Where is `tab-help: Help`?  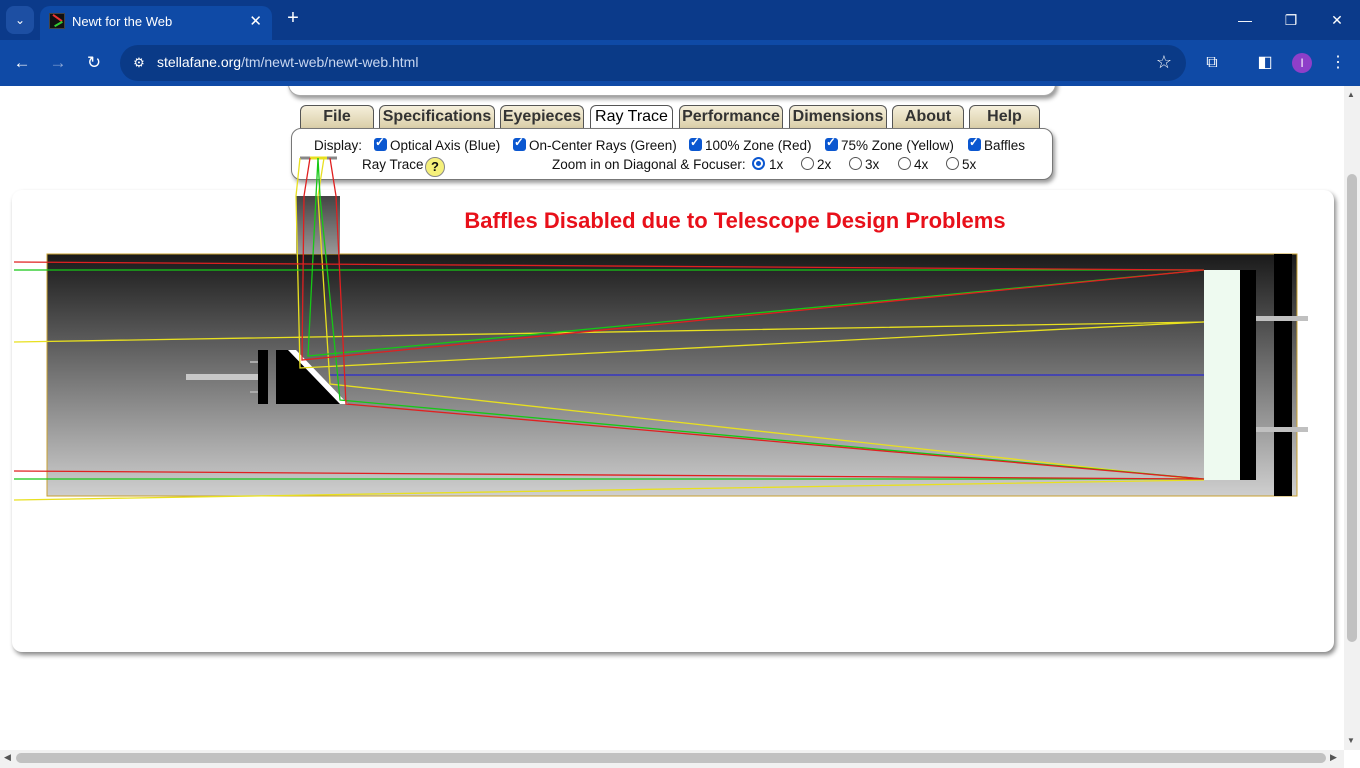 tab-help: Help is located at coordinates (1004, 117).